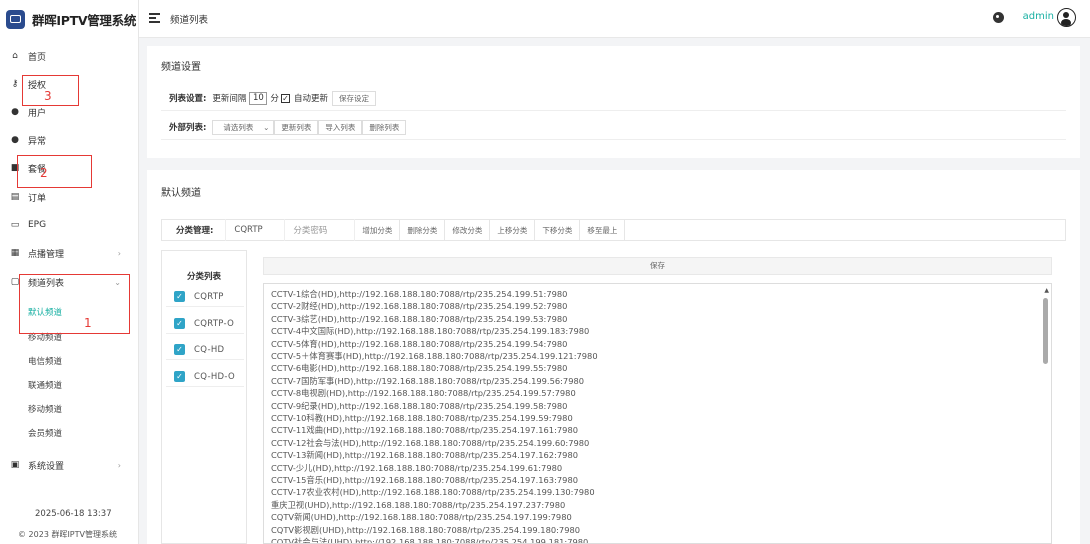  I want to click on update-list-button: 更新列表, so click(296, 127).